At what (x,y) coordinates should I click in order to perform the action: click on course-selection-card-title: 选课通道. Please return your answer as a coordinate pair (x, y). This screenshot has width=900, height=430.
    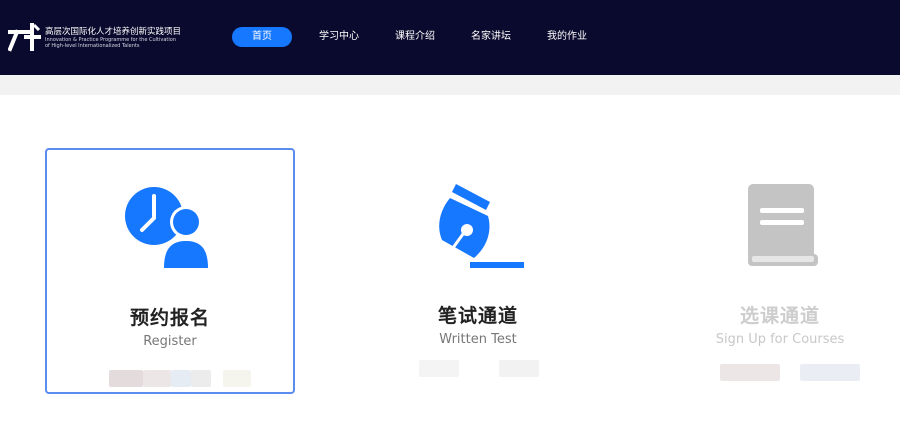
    Looking at the image, I should click on (779, 316).